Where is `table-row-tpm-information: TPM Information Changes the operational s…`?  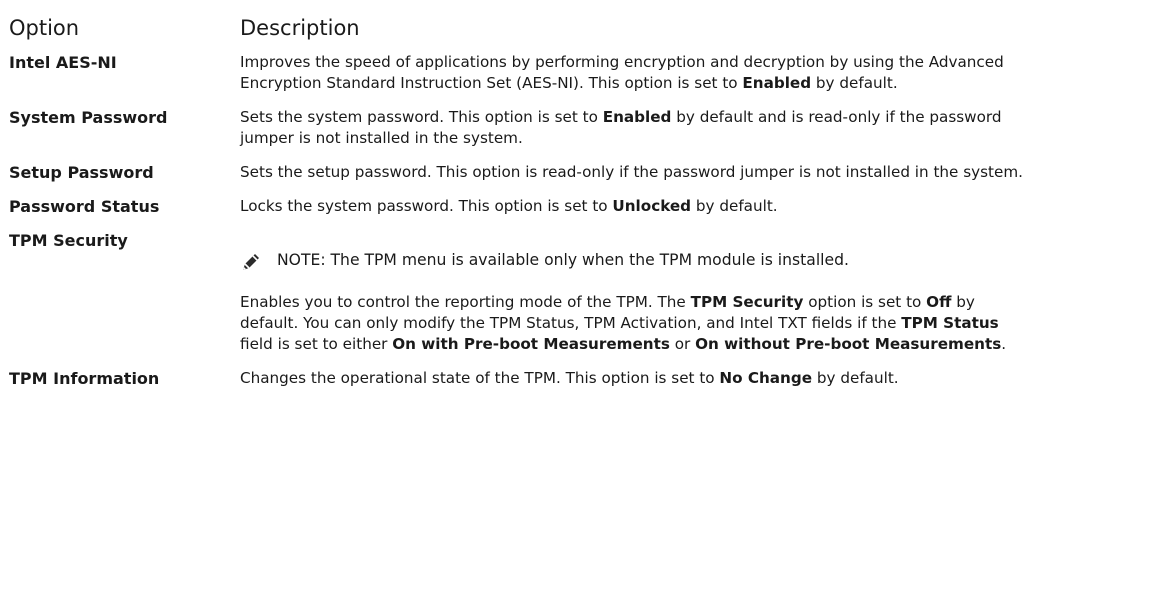 table-row-tpm-information: TPM Information Changes the operational s… is located at coordinates (579, 378).